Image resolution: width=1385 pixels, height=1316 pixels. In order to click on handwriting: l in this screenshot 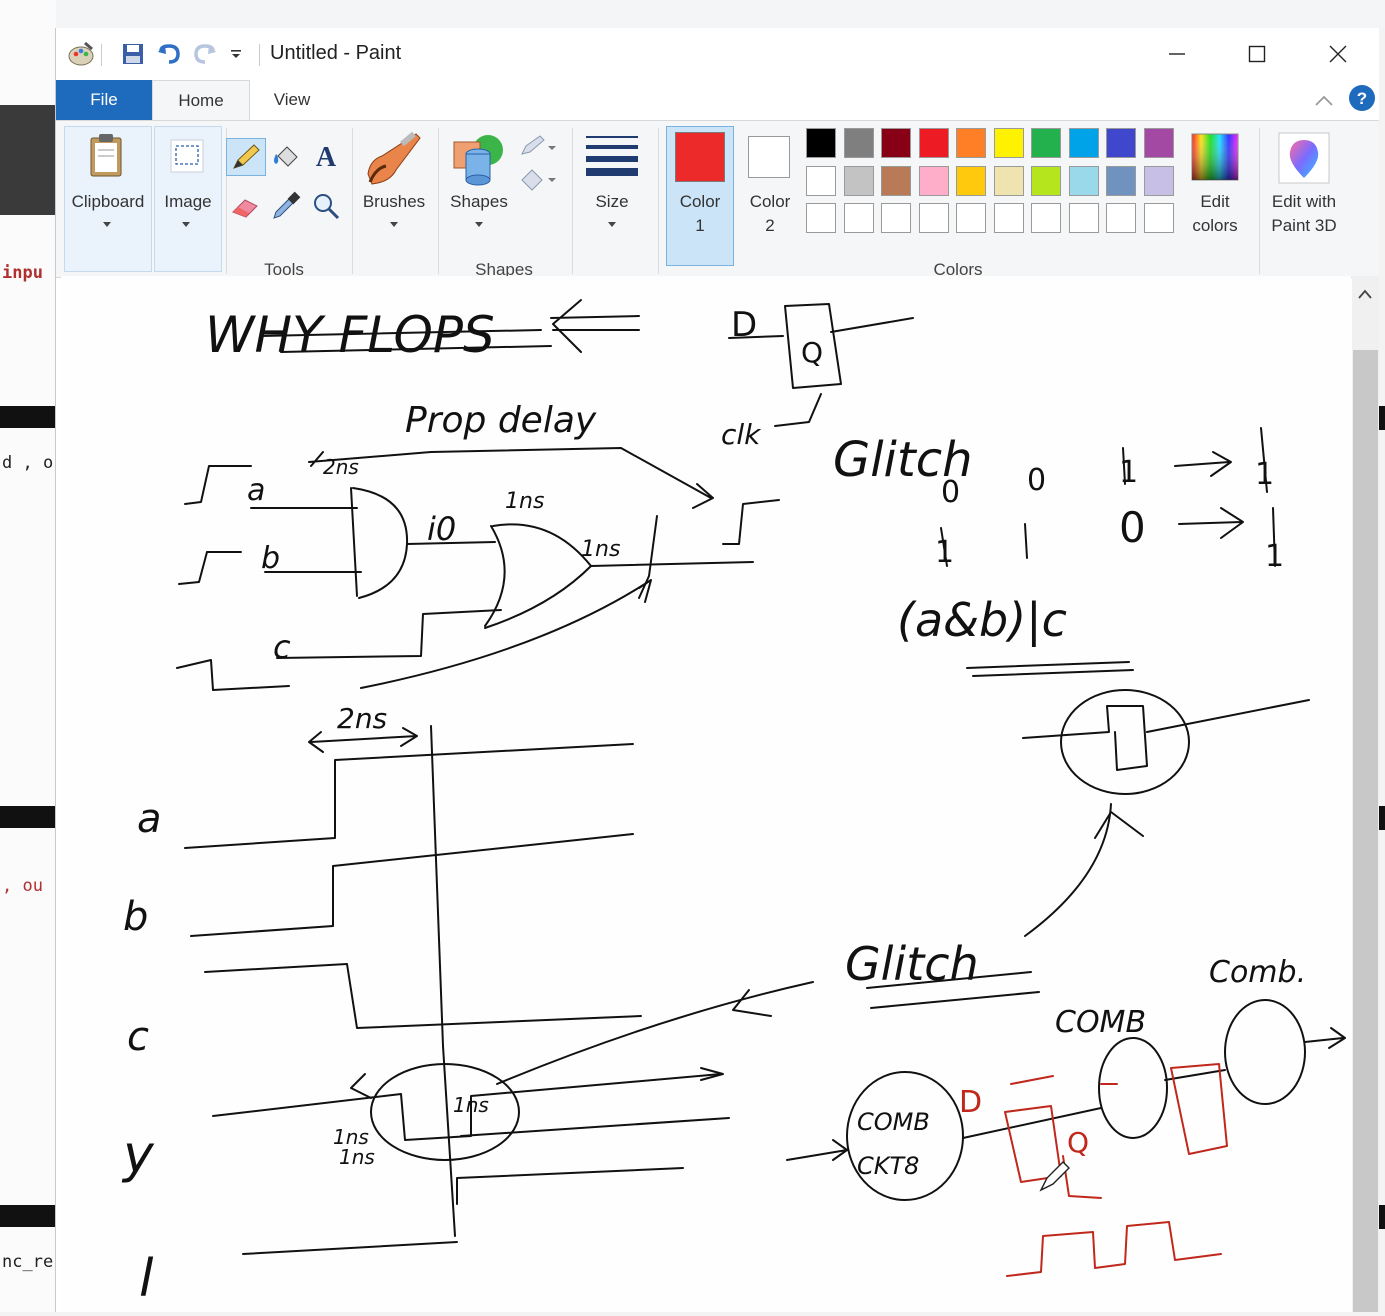, I will do `click(146, 1279)`.